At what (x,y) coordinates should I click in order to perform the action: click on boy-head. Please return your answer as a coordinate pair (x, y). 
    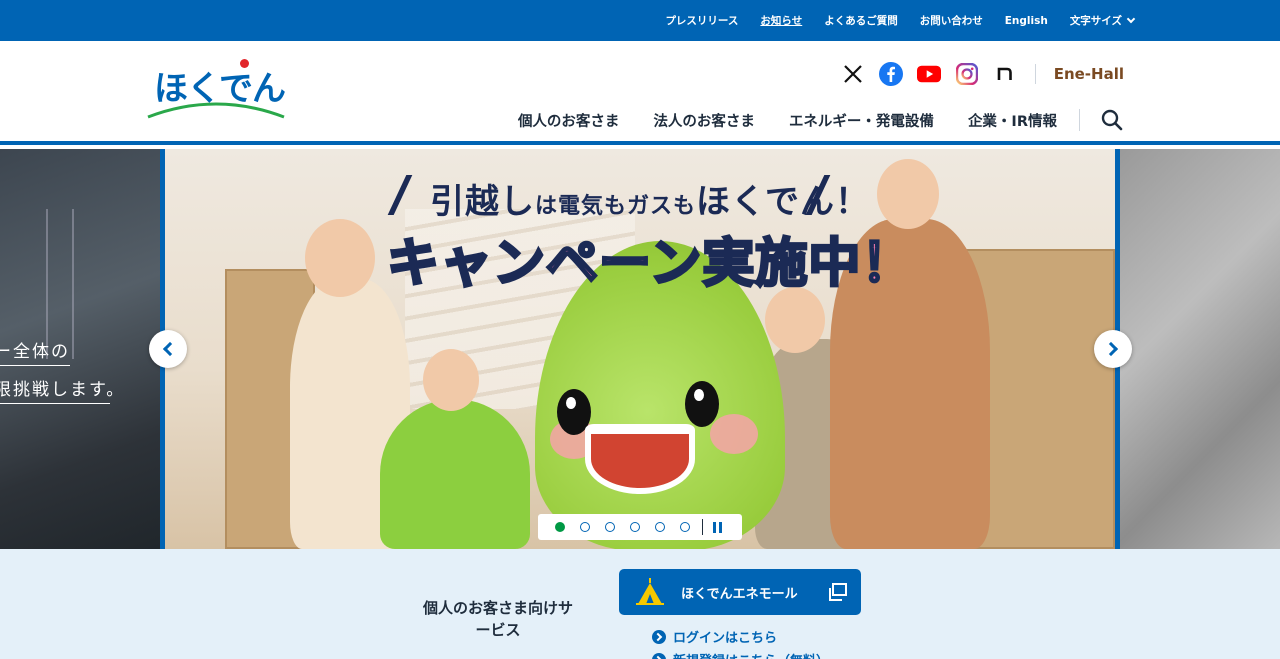
    Looking at the image, I should click on (795, 320).